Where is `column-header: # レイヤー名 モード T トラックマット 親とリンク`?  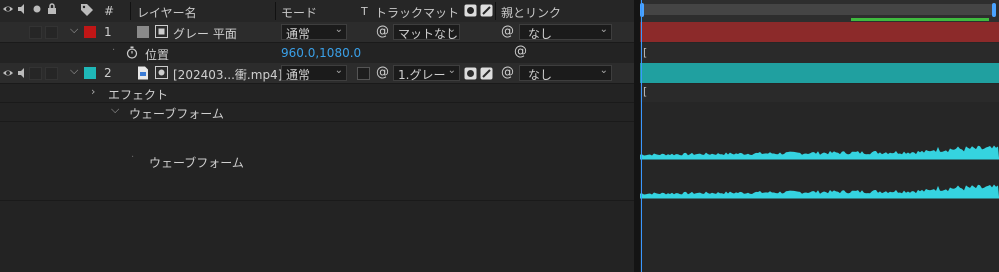
column-header: # レイヤー名 モード T トラックマット 親とリンク is located at coordinates (317, 11).